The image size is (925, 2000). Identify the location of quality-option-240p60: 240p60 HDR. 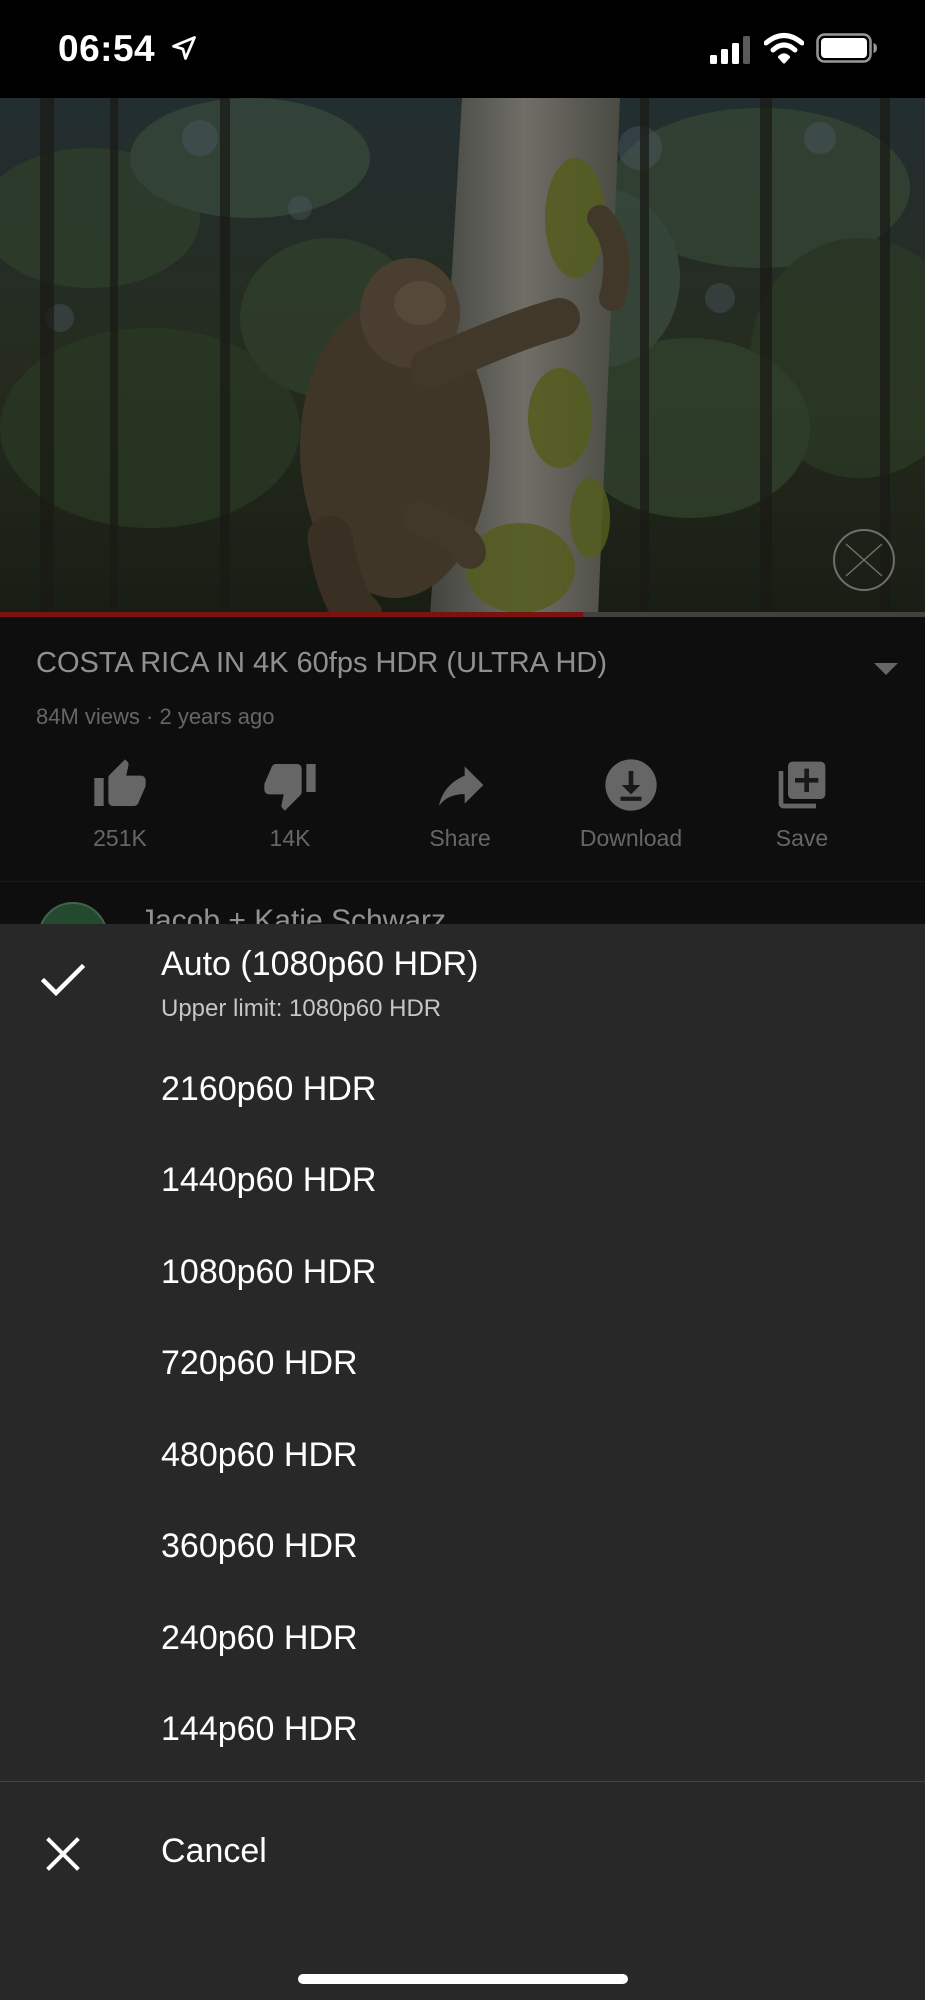
(462, 1640).